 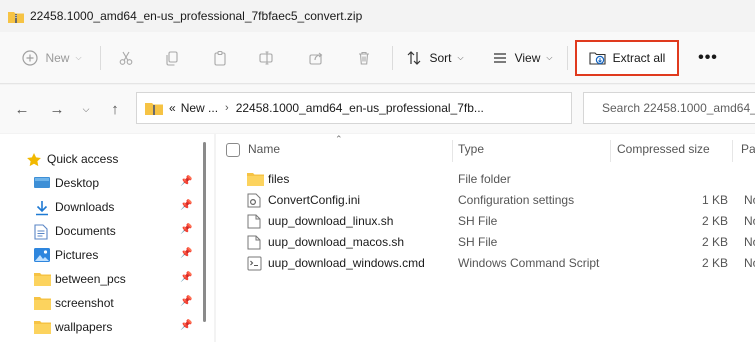 I want to click on chevron-right-icon: ›, so click(x=227, y=108).